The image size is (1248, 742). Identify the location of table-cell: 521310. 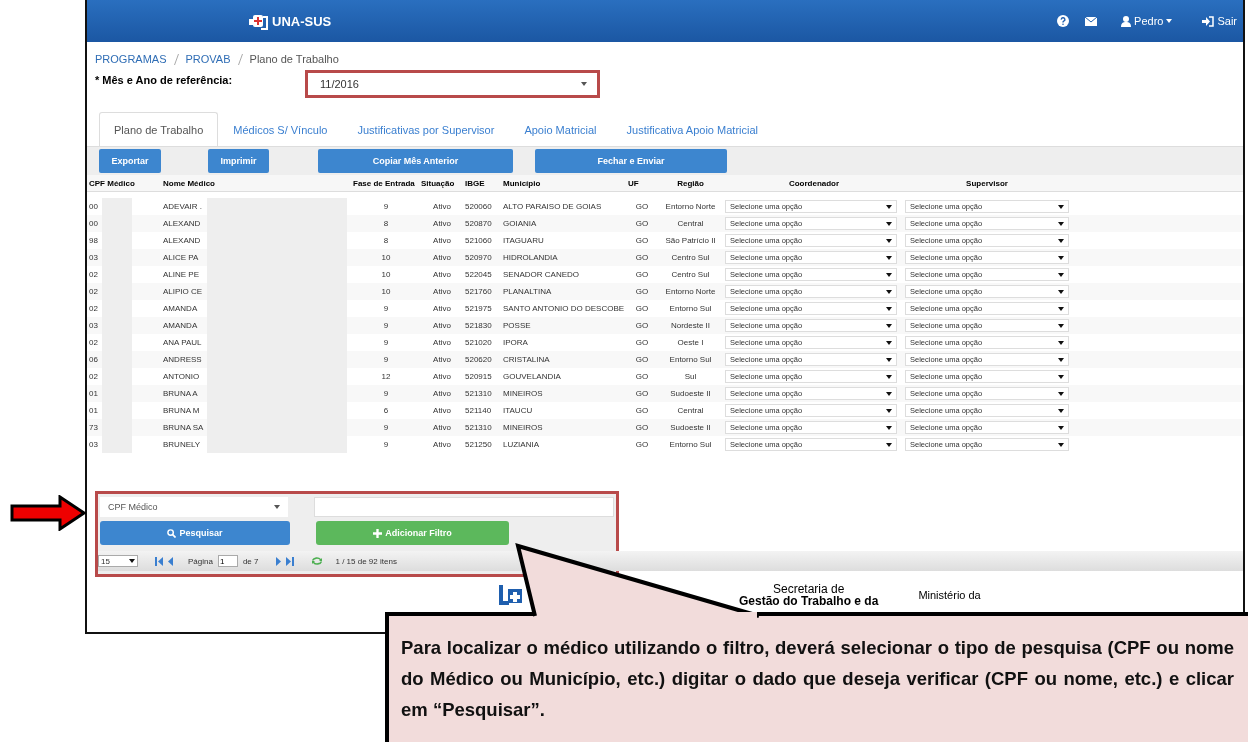
(478, 393).